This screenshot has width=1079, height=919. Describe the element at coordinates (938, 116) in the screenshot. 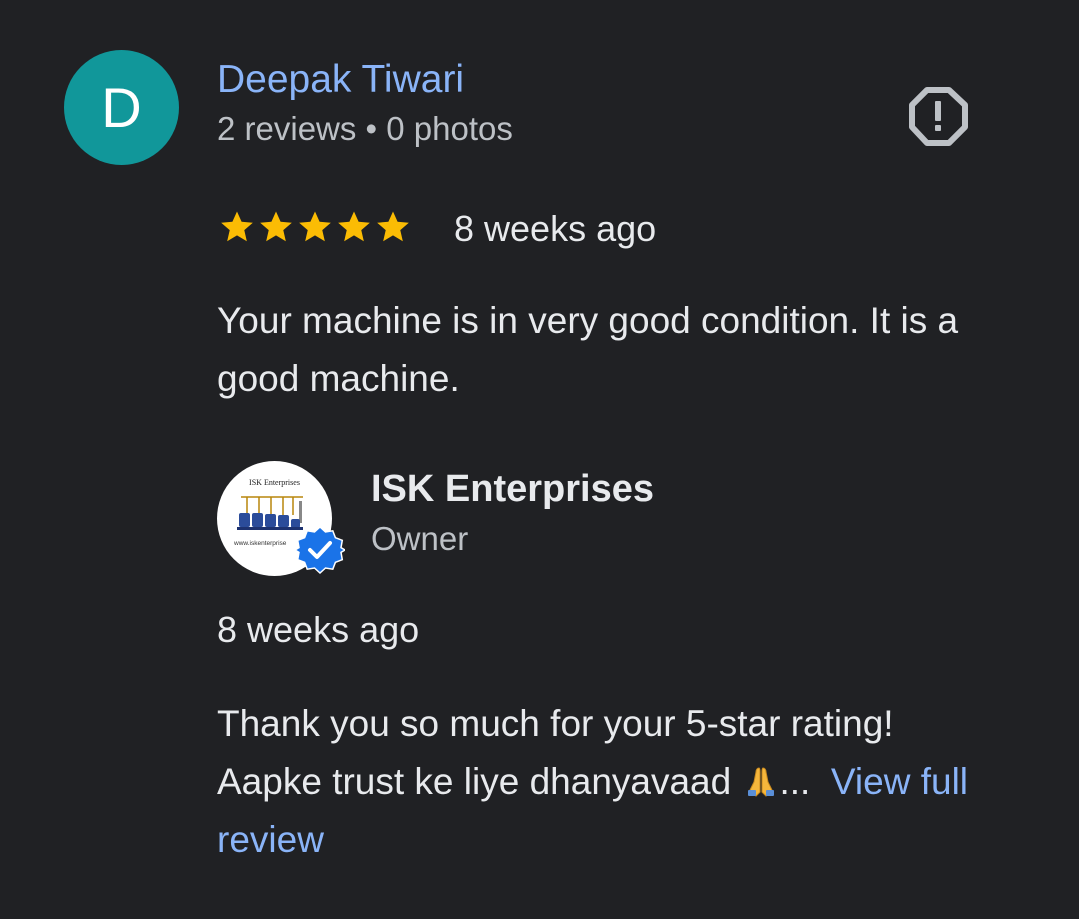

I see `report-octagon-icon` at that location.